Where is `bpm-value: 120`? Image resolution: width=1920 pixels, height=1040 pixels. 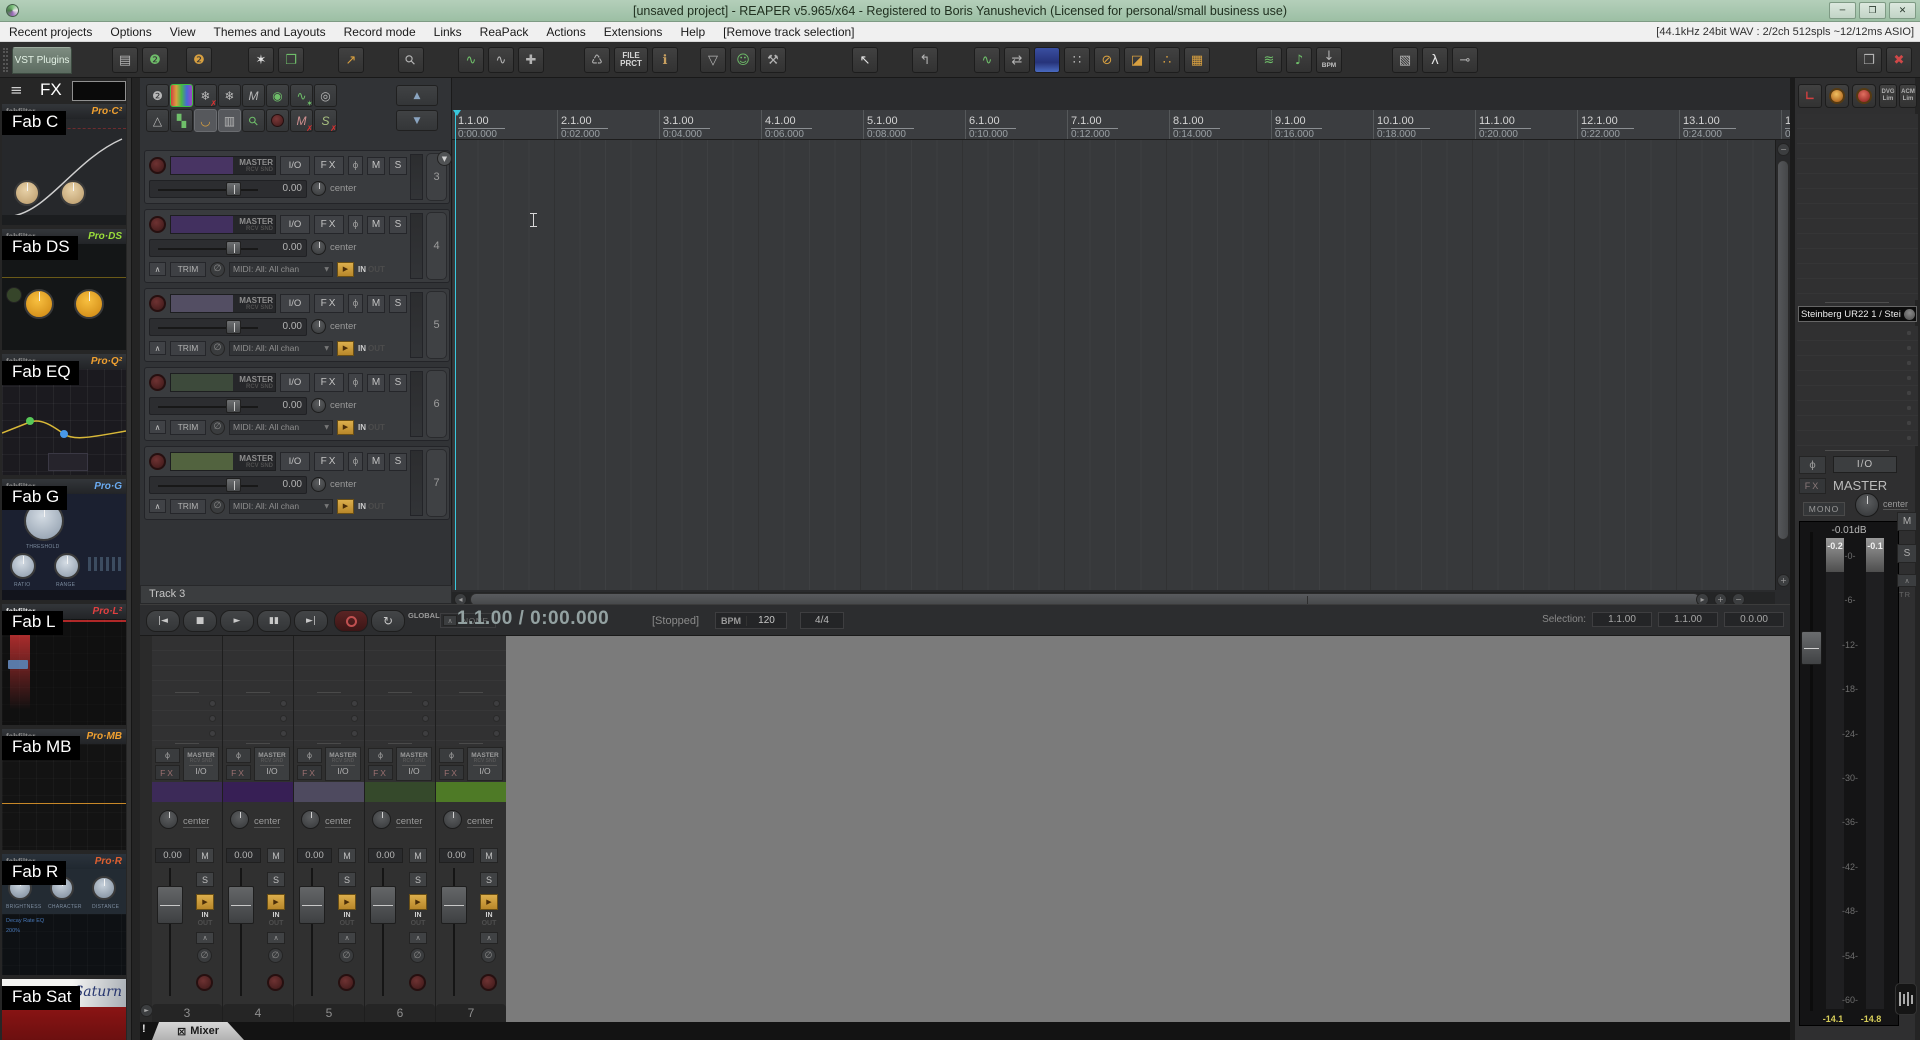
bpm-value: 120 is located at coordinates (766, 620).